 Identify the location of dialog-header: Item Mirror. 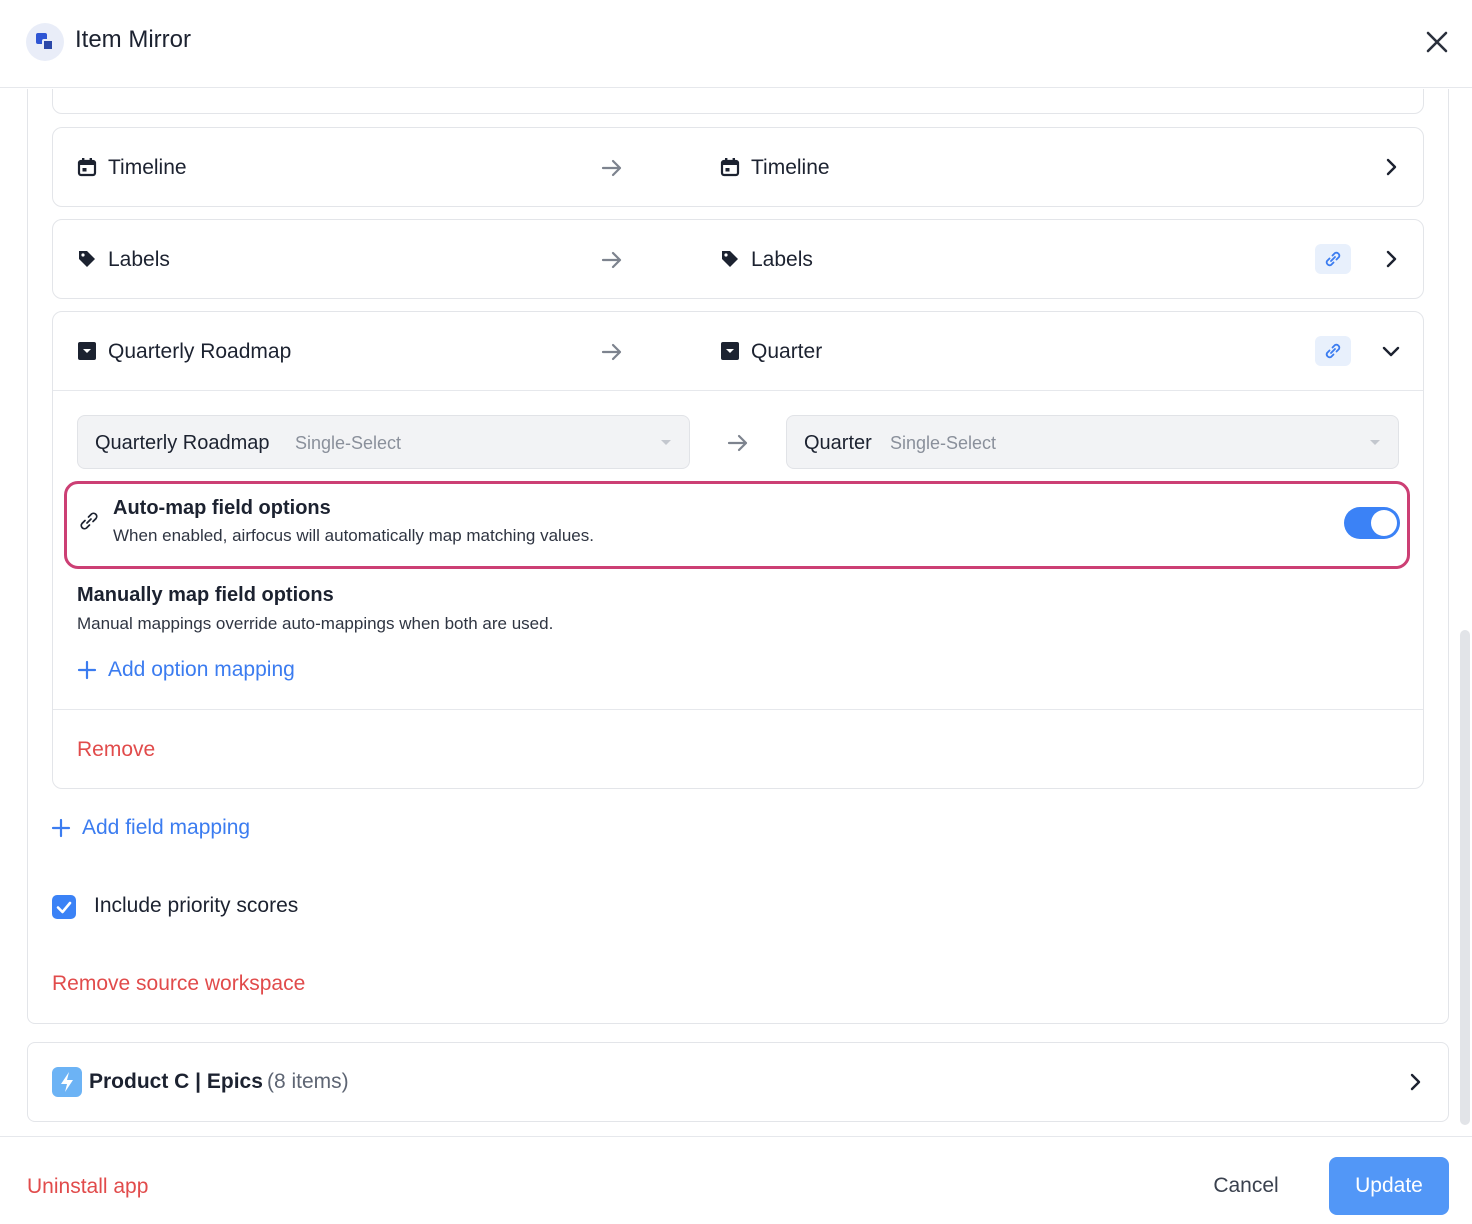
(736, 44).